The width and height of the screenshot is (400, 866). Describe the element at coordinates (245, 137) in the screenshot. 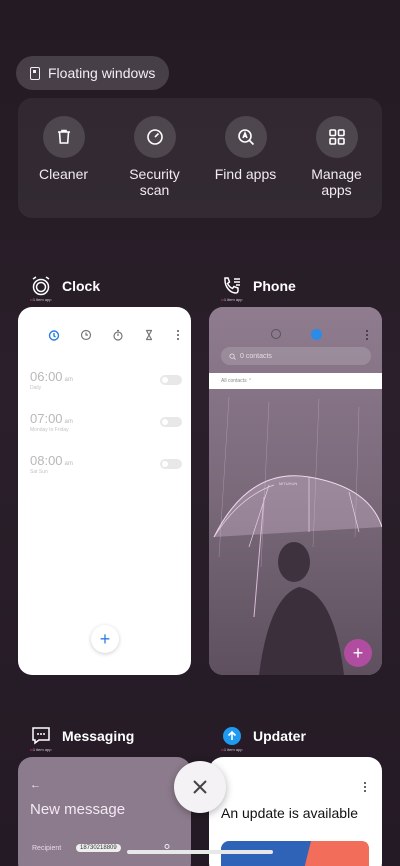

I see `search-app-icon` at that location.